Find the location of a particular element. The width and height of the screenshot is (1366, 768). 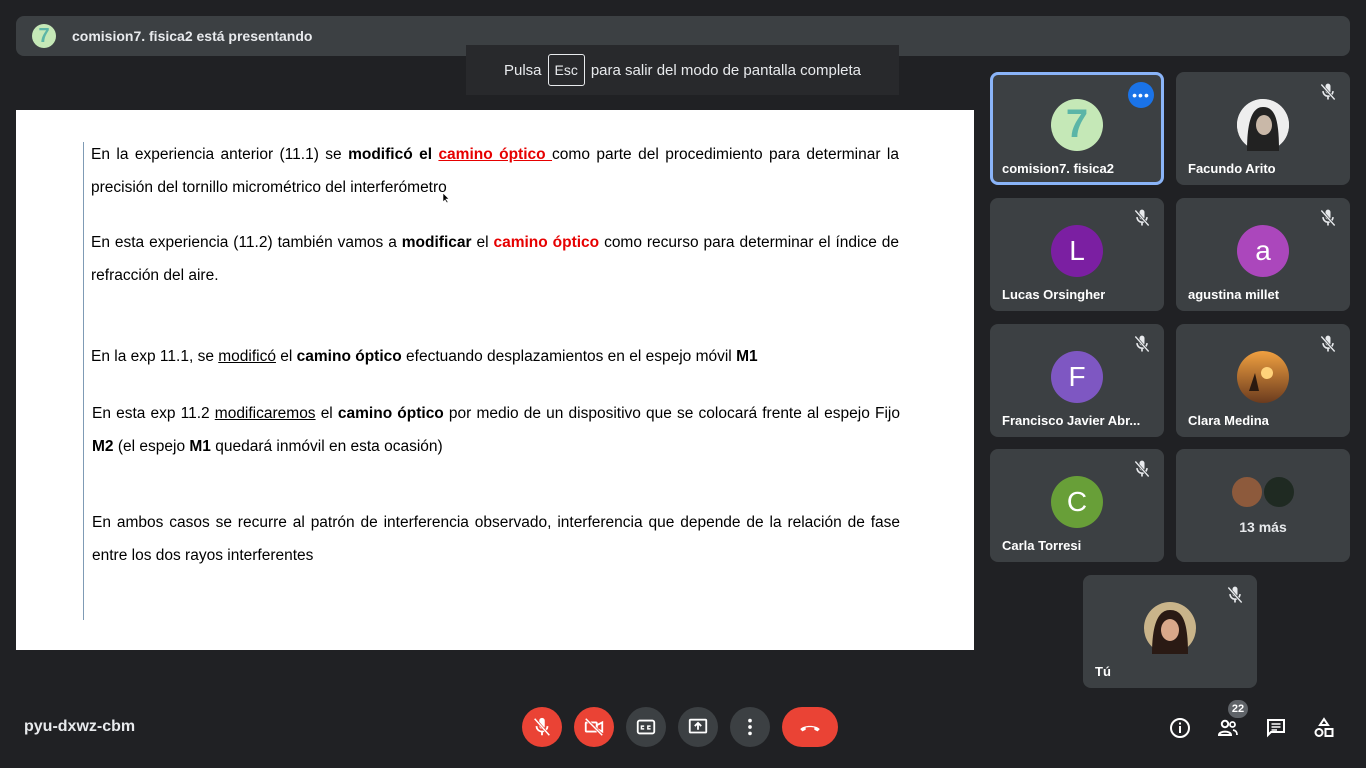

participant-tile-more: 13 más is located at coordinates (1263, 505).